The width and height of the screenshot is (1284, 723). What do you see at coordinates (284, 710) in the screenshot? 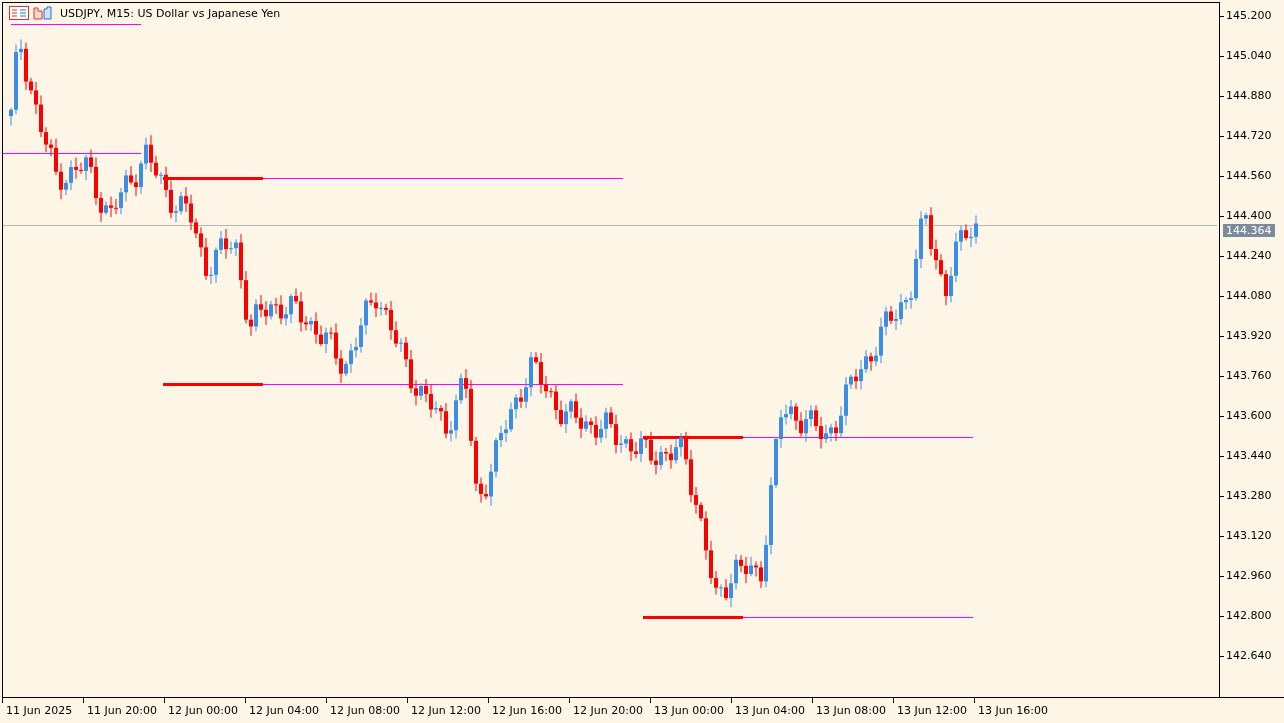
I see `time-label: 12 Jun 04:00` at bounding box center [284, 710].